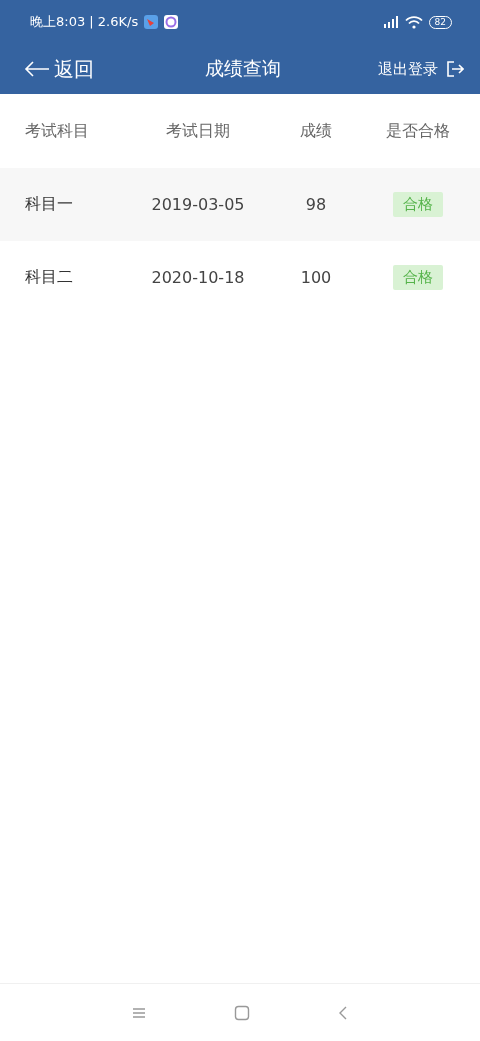 The width and height of the screenshot is (480, 1041). Describe the element at coordinates (390, 22) in the screenshot. I see `signal-icon` at that location.